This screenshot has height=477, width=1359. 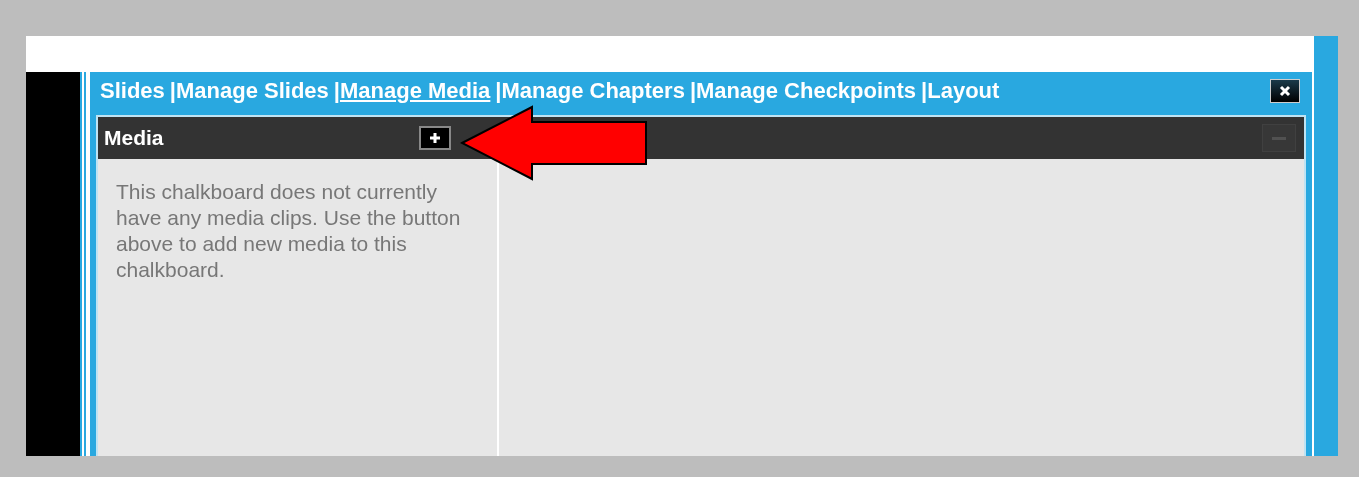 What do you see at coordinates (134, 138) in the screenshot?
I see `panel-title: Media` at bounding box center [134, 138].